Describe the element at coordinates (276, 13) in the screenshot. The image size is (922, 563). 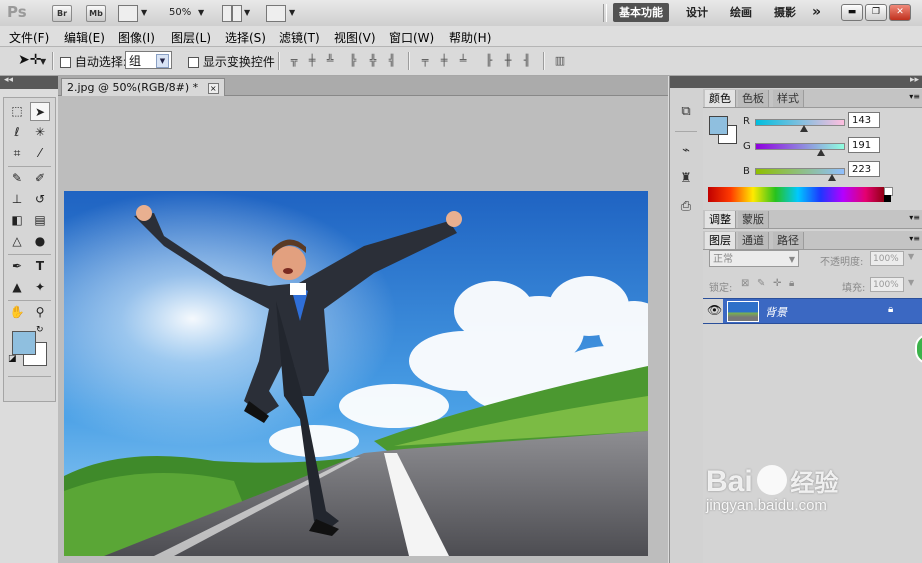
I see `screen-mode-button` at that location.